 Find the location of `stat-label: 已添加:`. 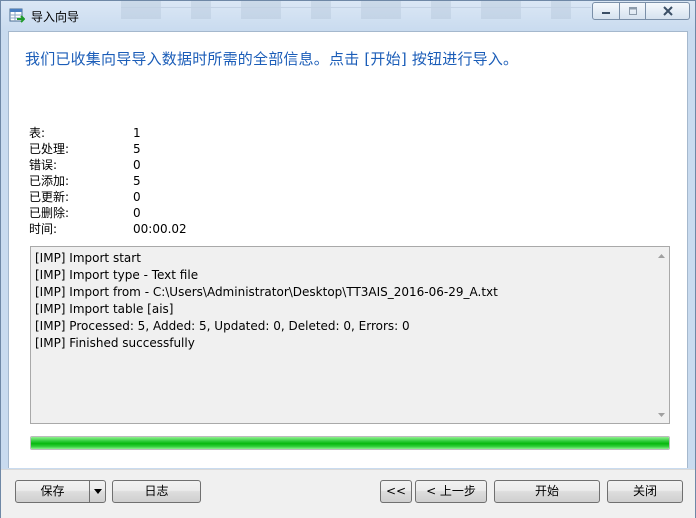

stat-label: 已添加: is located at coordinates (49, 181).